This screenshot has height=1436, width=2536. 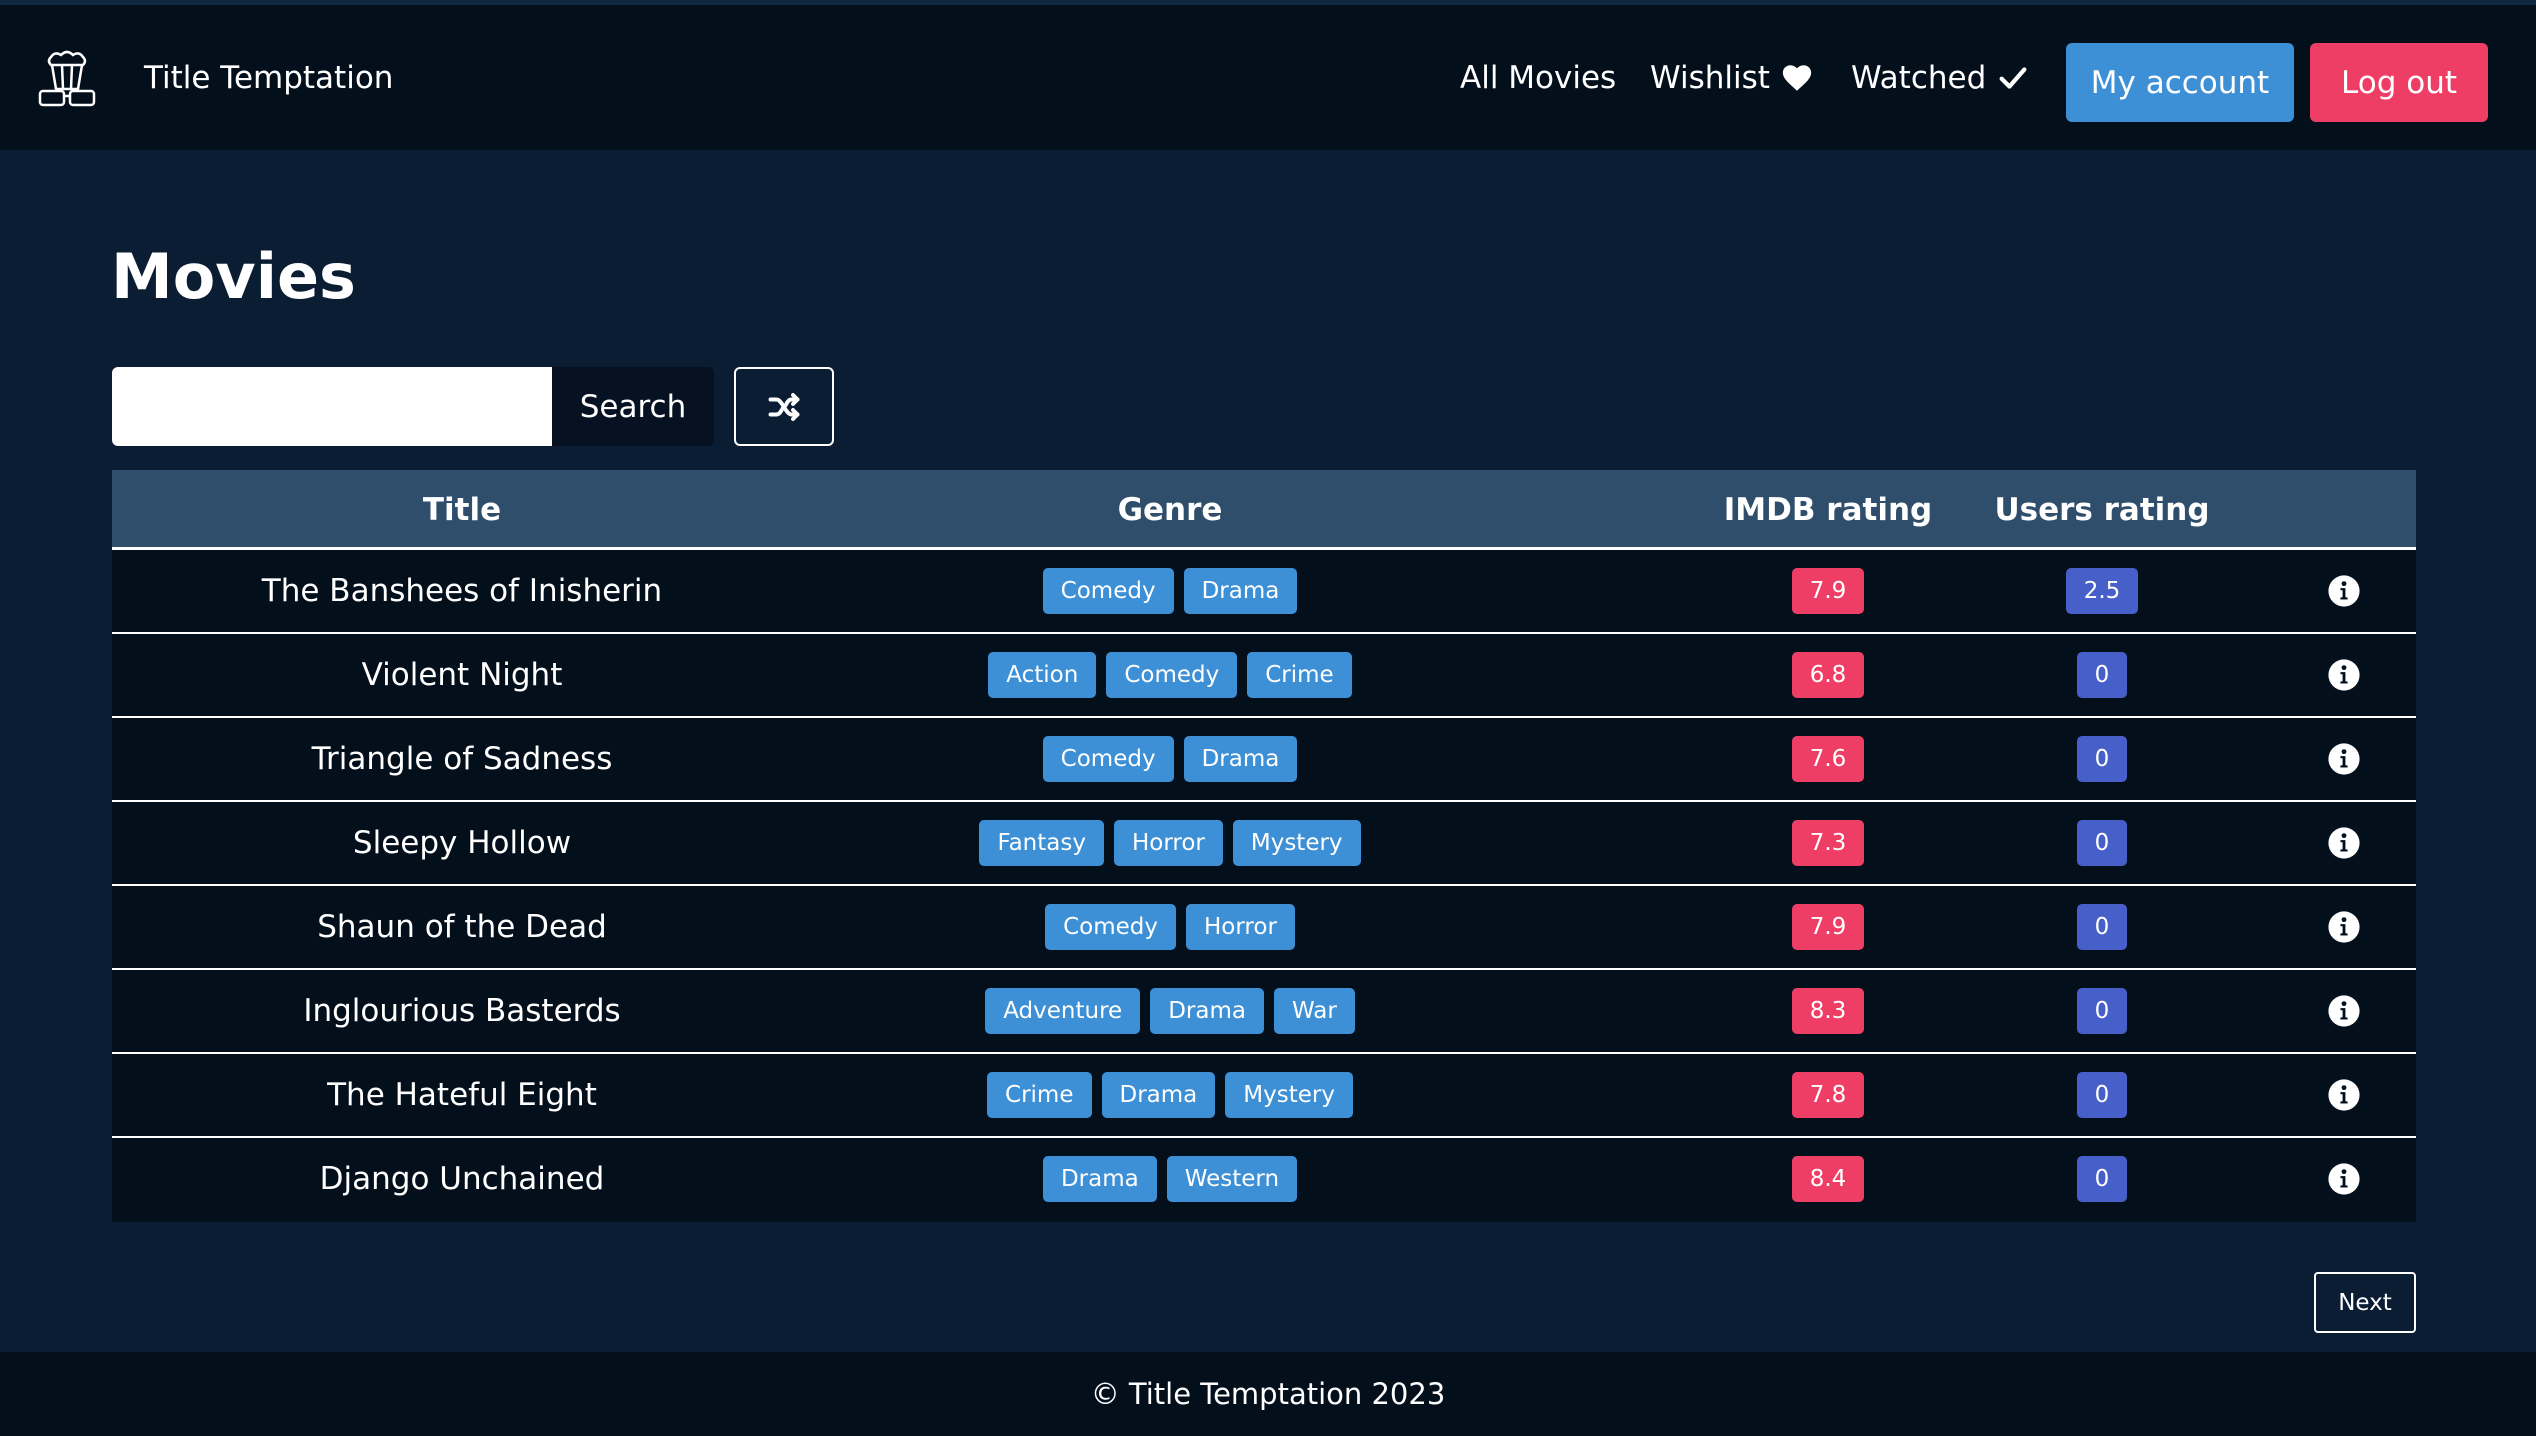 What do you see at coordinates (1919, 78) in the screenshot?
I see `nav-watched-label: Watched` at bounding box center [1919, 78].